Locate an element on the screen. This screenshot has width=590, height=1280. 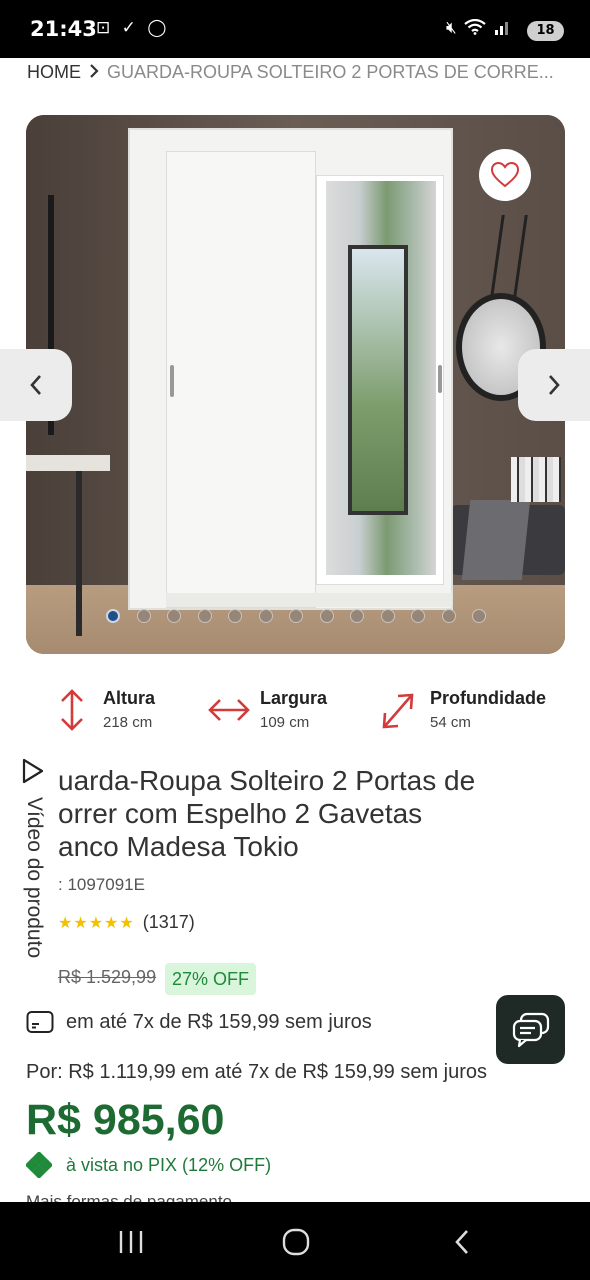
gallery-dot-active is located at coordinates (113, 616).